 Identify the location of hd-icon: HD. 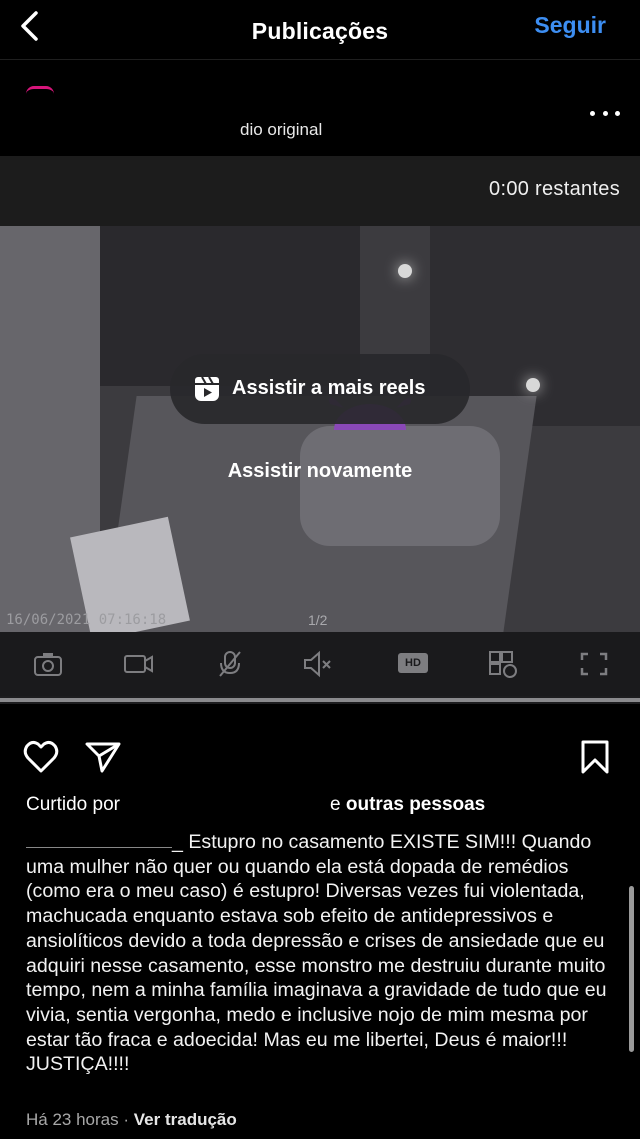
(413, 663).